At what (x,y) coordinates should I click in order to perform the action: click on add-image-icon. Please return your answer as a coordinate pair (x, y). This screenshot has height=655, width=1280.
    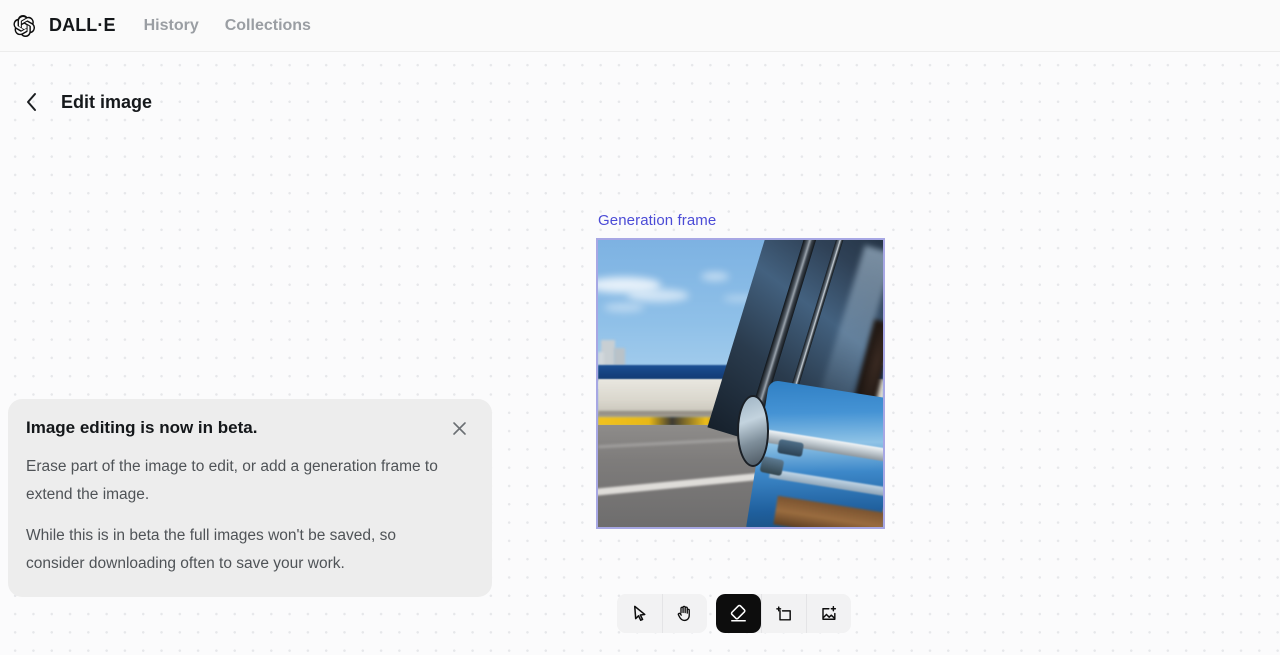
    Looking at the image, I should click on (828, 612).